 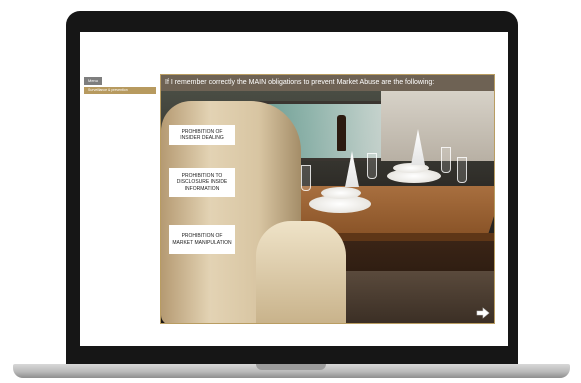 What do you see at coordinates (291, 367) in the screenshot?
I see `laptop-base-notch` at bounding box center [291, 367].